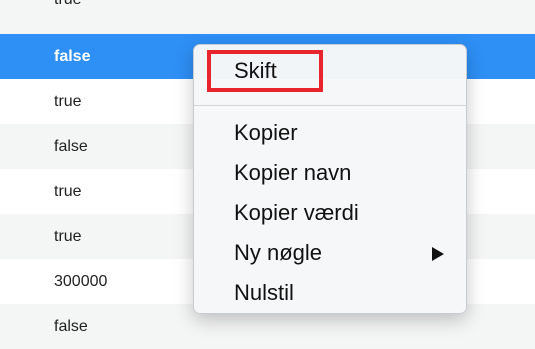 The height and width of the screenshot is (349, 535). I want to click on row-value: 300000, so click(81, 281).